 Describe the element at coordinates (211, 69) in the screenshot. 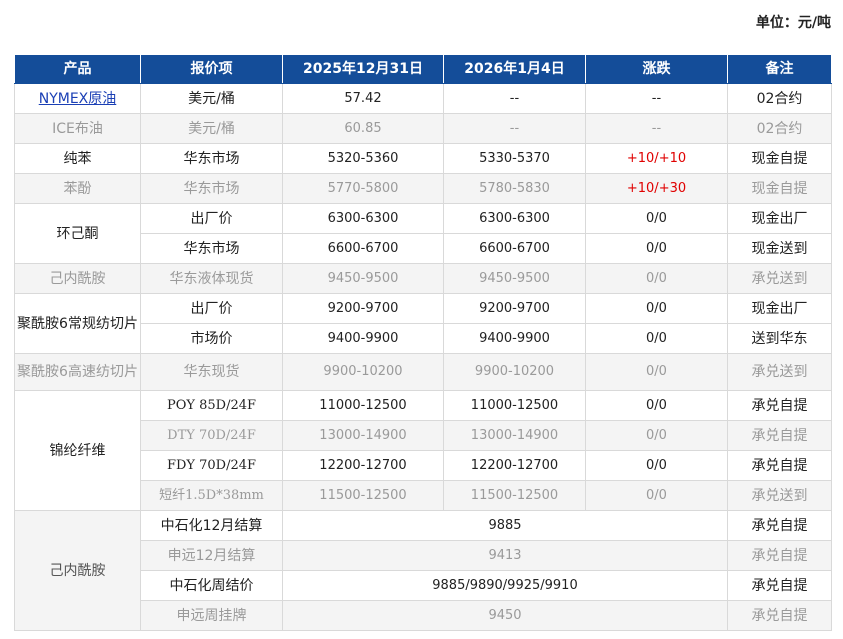

I see `header-item: 报价项` at that location.